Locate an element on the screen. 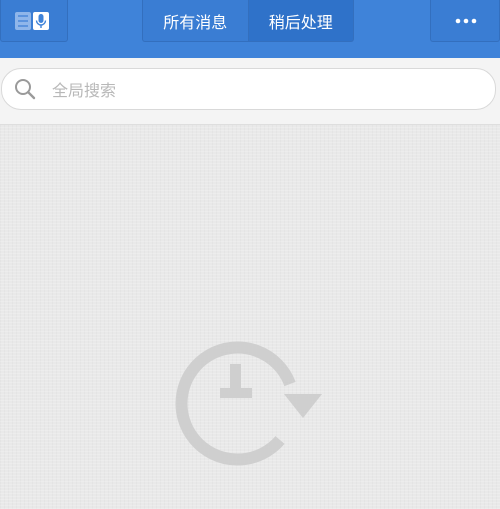 The height and width of the screenshot is (509, 500). more-dots-icon is located at coordinates (466, 21).